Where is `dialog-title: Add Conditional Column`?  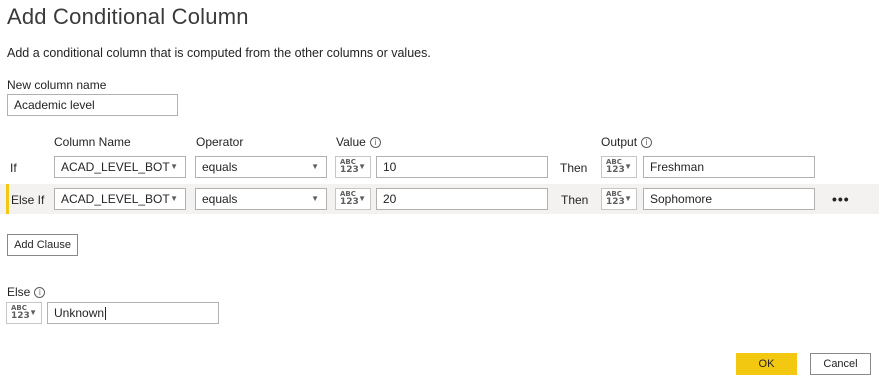 dialog-title: Add Conditional Column is located at coordinates (128, 16).